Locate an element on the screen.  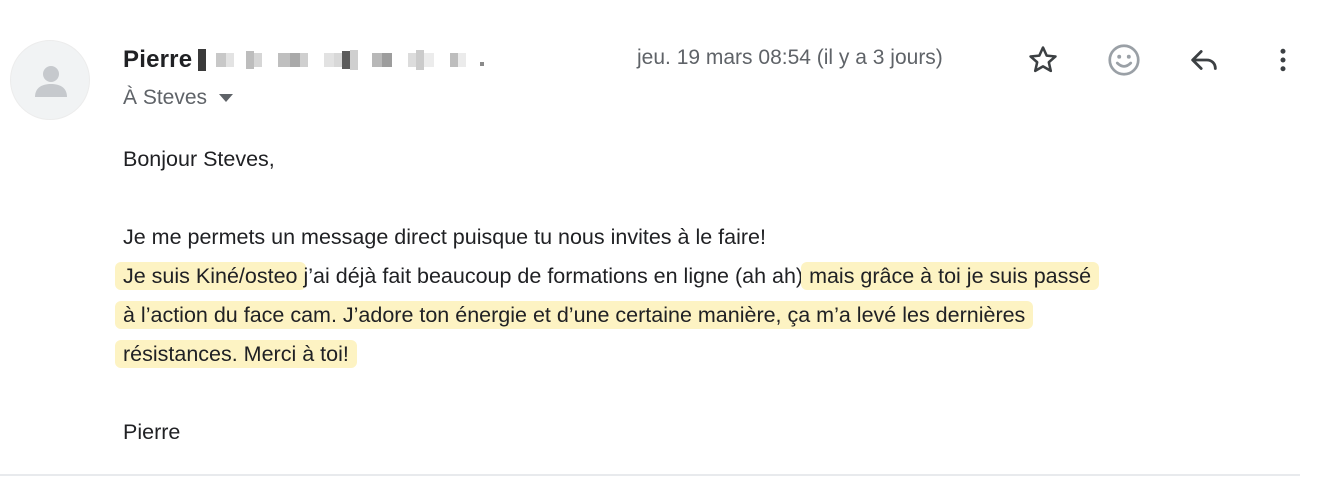
more-vert-icon is located at coordinates (1283, 60).